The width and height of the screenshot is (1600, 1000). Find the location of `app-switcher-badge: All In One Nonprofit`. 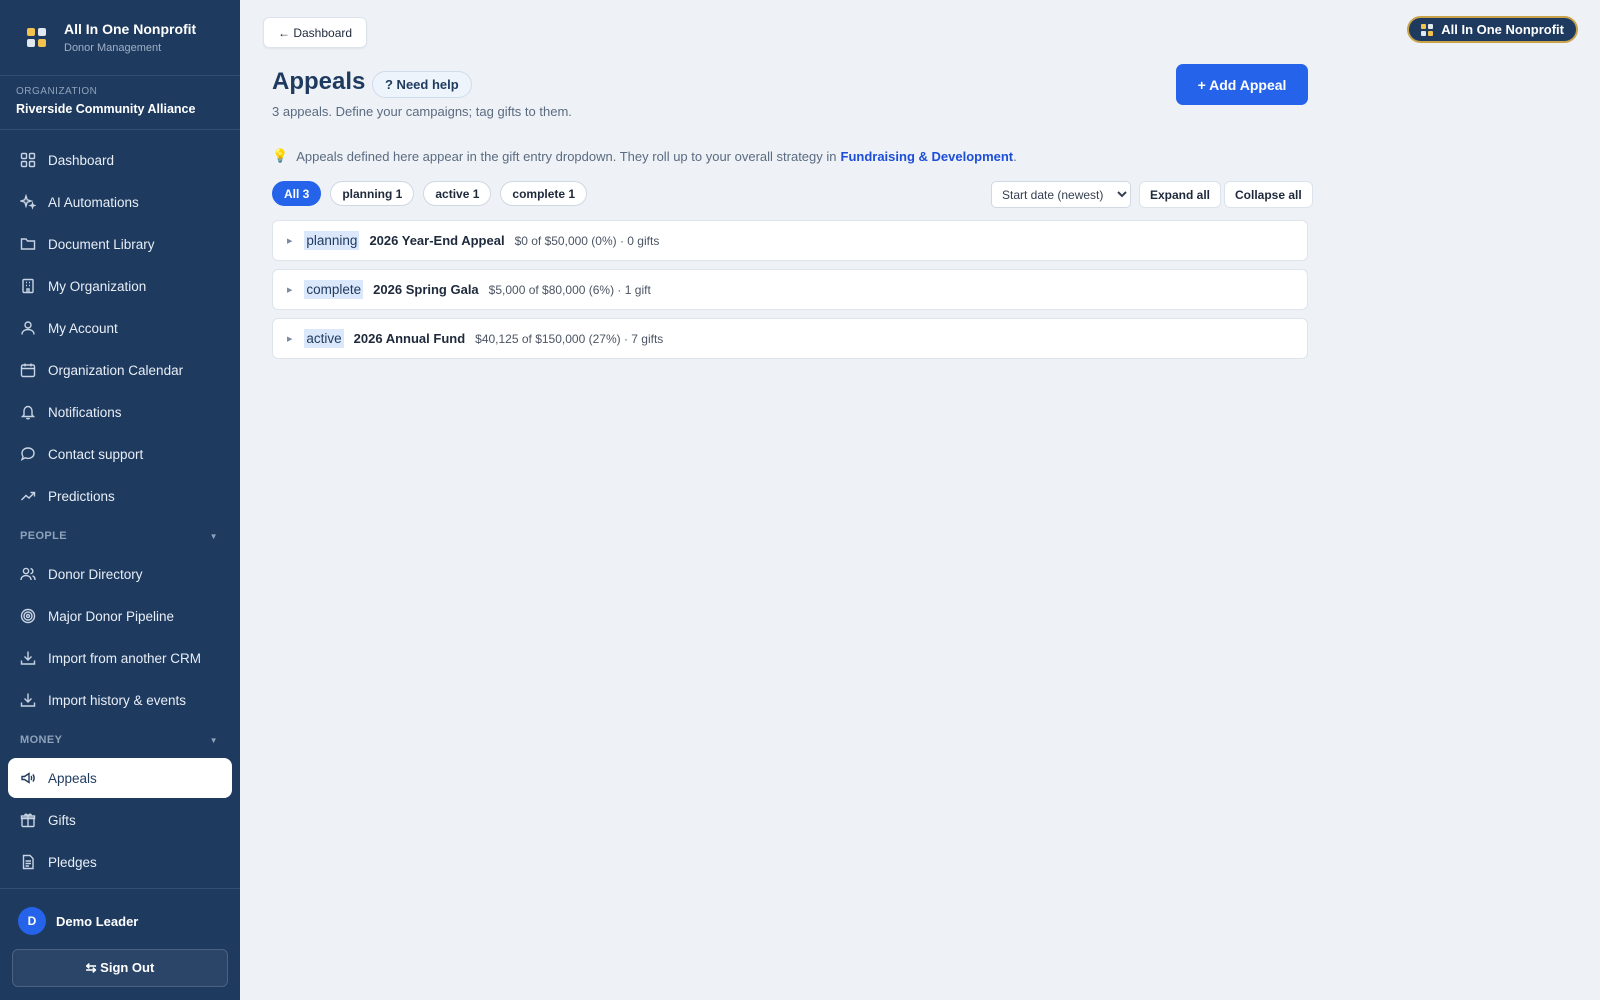

app-switcher-badge: All In One Nonprofit is located at coordinates (1492, 29).